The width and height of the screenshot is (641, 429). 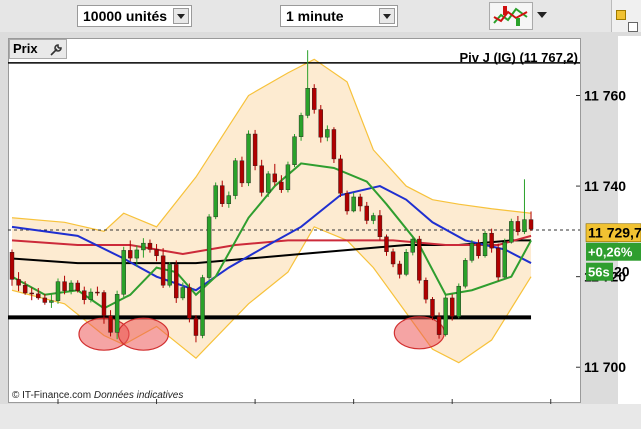 I want to click on credit-source: © IT-Finance.com, so click(x=52, y=395).